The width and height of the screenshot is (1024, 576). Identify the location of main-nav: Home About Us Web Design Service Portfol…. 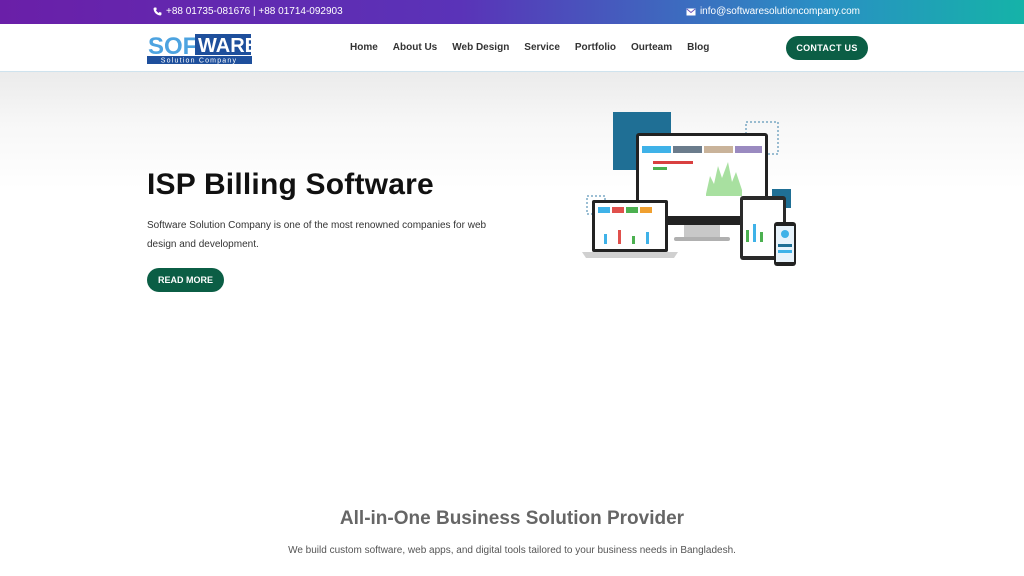
(529, 47).